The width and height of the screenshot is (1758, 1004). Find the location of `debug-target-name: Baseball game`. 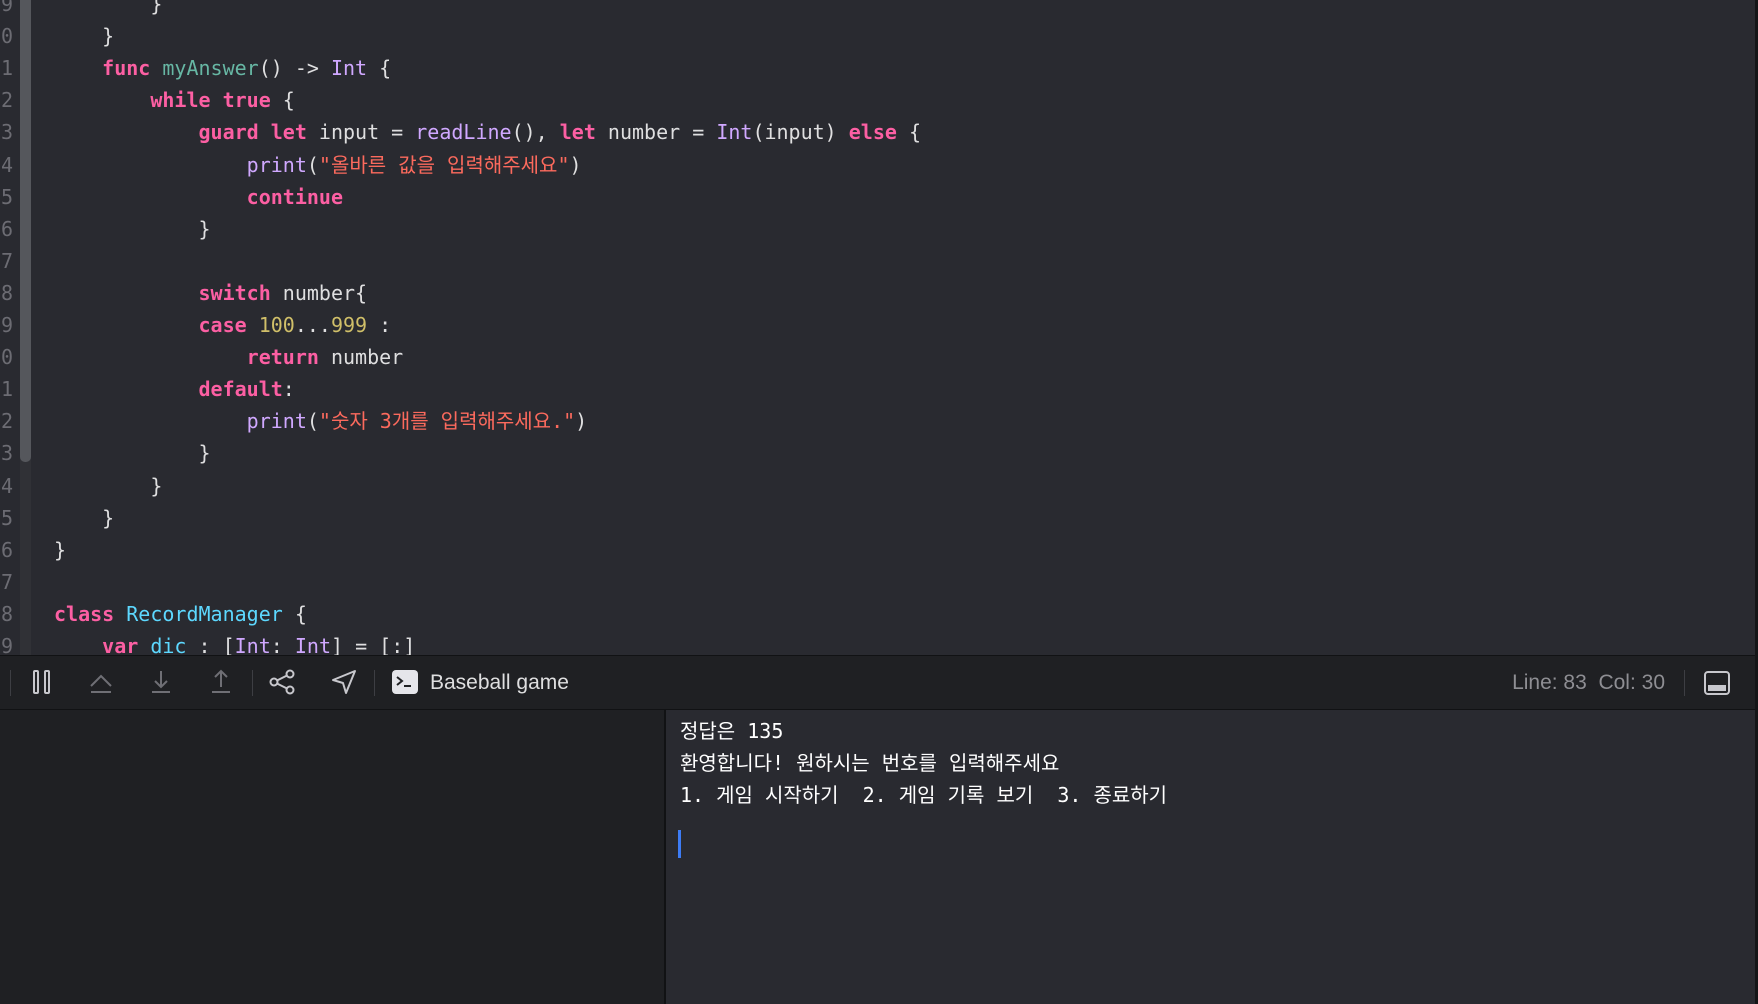

debug-target-name: Baseball game is located at coordinates (499, 683).